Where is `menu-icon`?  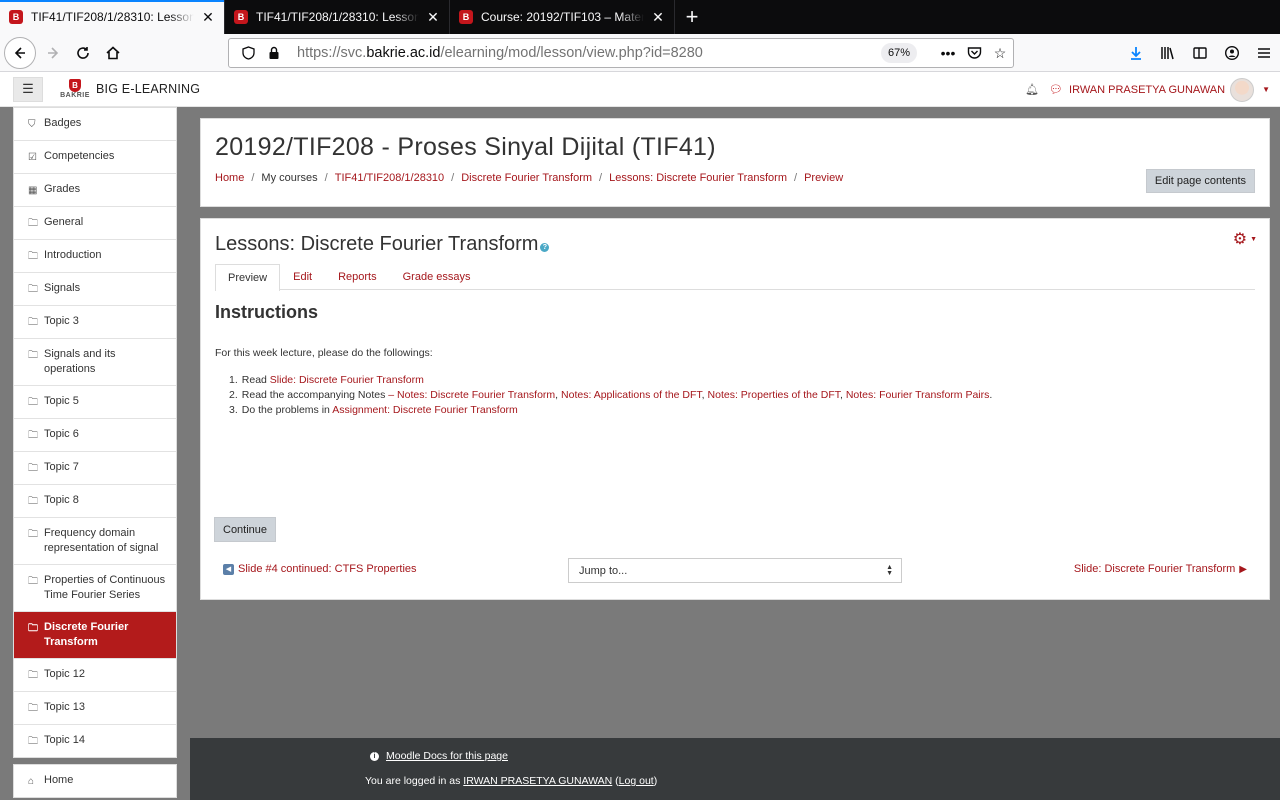
menu-icon is located at coordinates (1264, 53).